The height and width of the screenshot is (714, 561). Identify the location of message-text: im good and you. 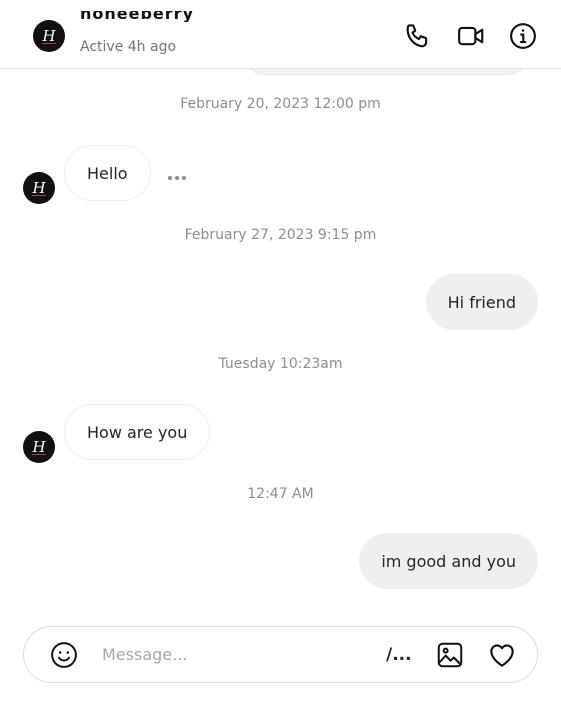
(448, 561).